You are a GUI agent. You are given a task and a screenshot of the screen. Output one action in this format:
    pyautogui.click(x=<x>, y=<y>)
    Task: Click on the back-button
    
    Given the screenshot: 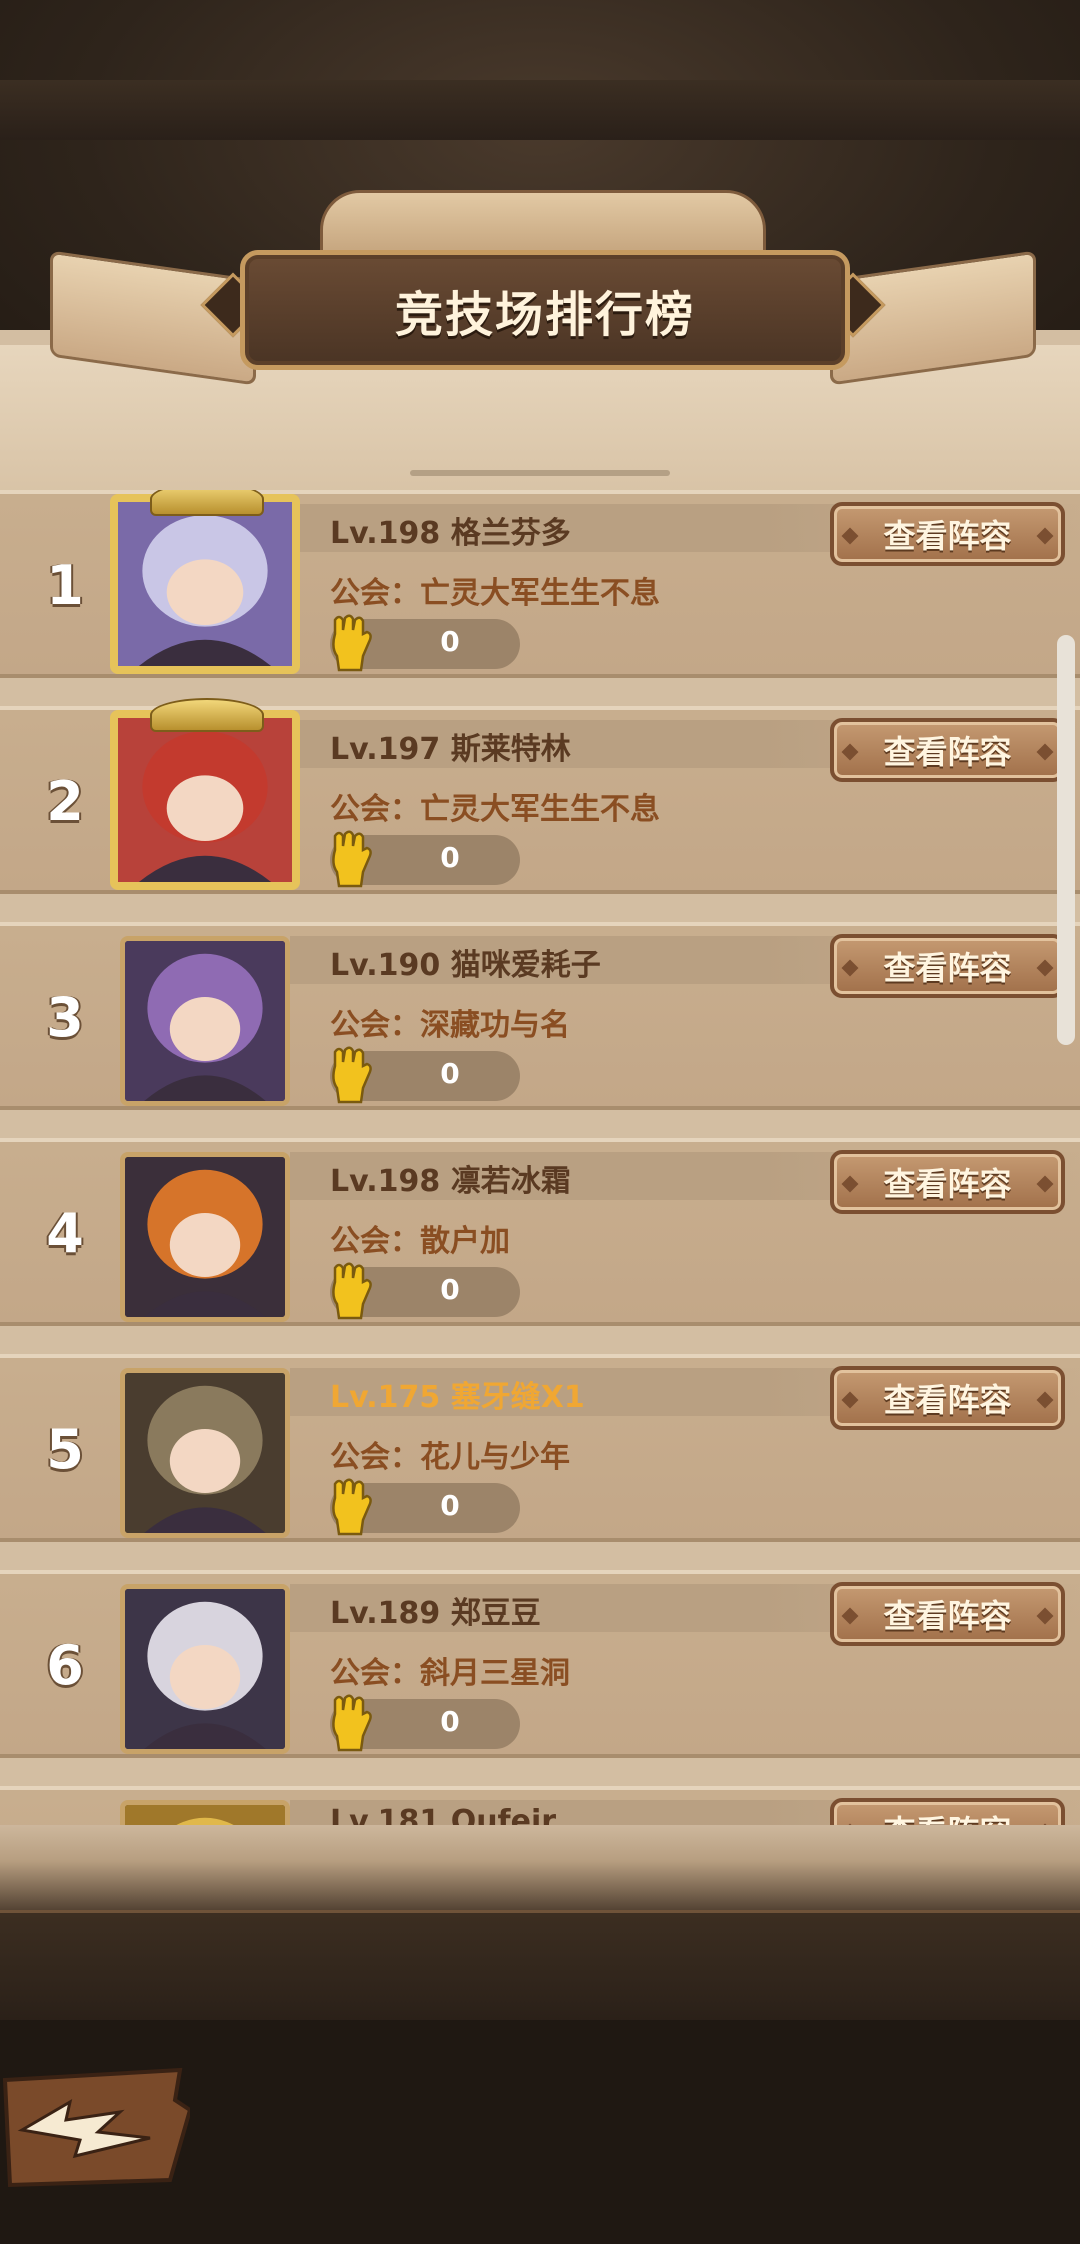 What is the action you would take?
    pyautogui.click(x=96, y=2125)
    